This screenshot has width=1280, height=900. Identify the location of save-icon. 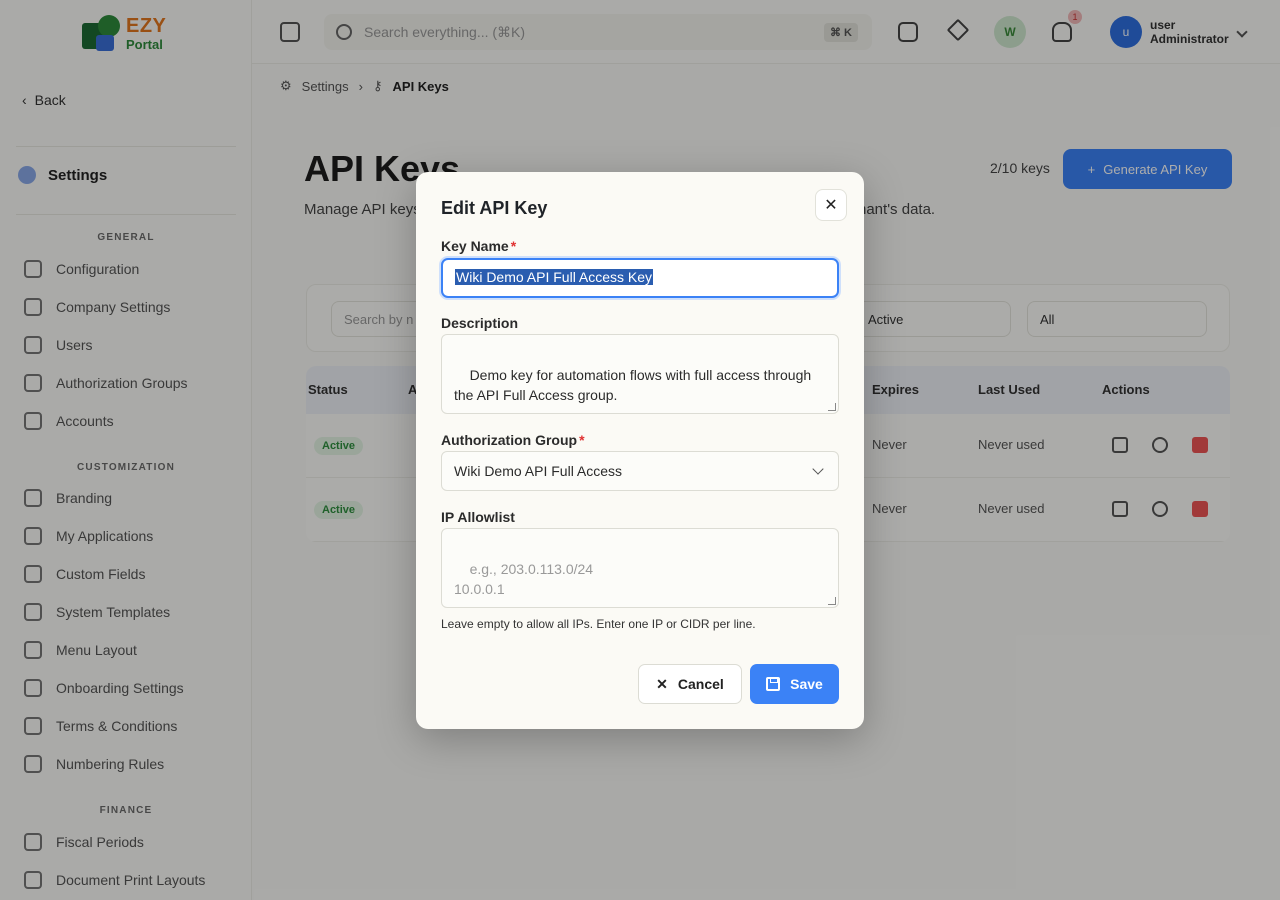
(773, 684).